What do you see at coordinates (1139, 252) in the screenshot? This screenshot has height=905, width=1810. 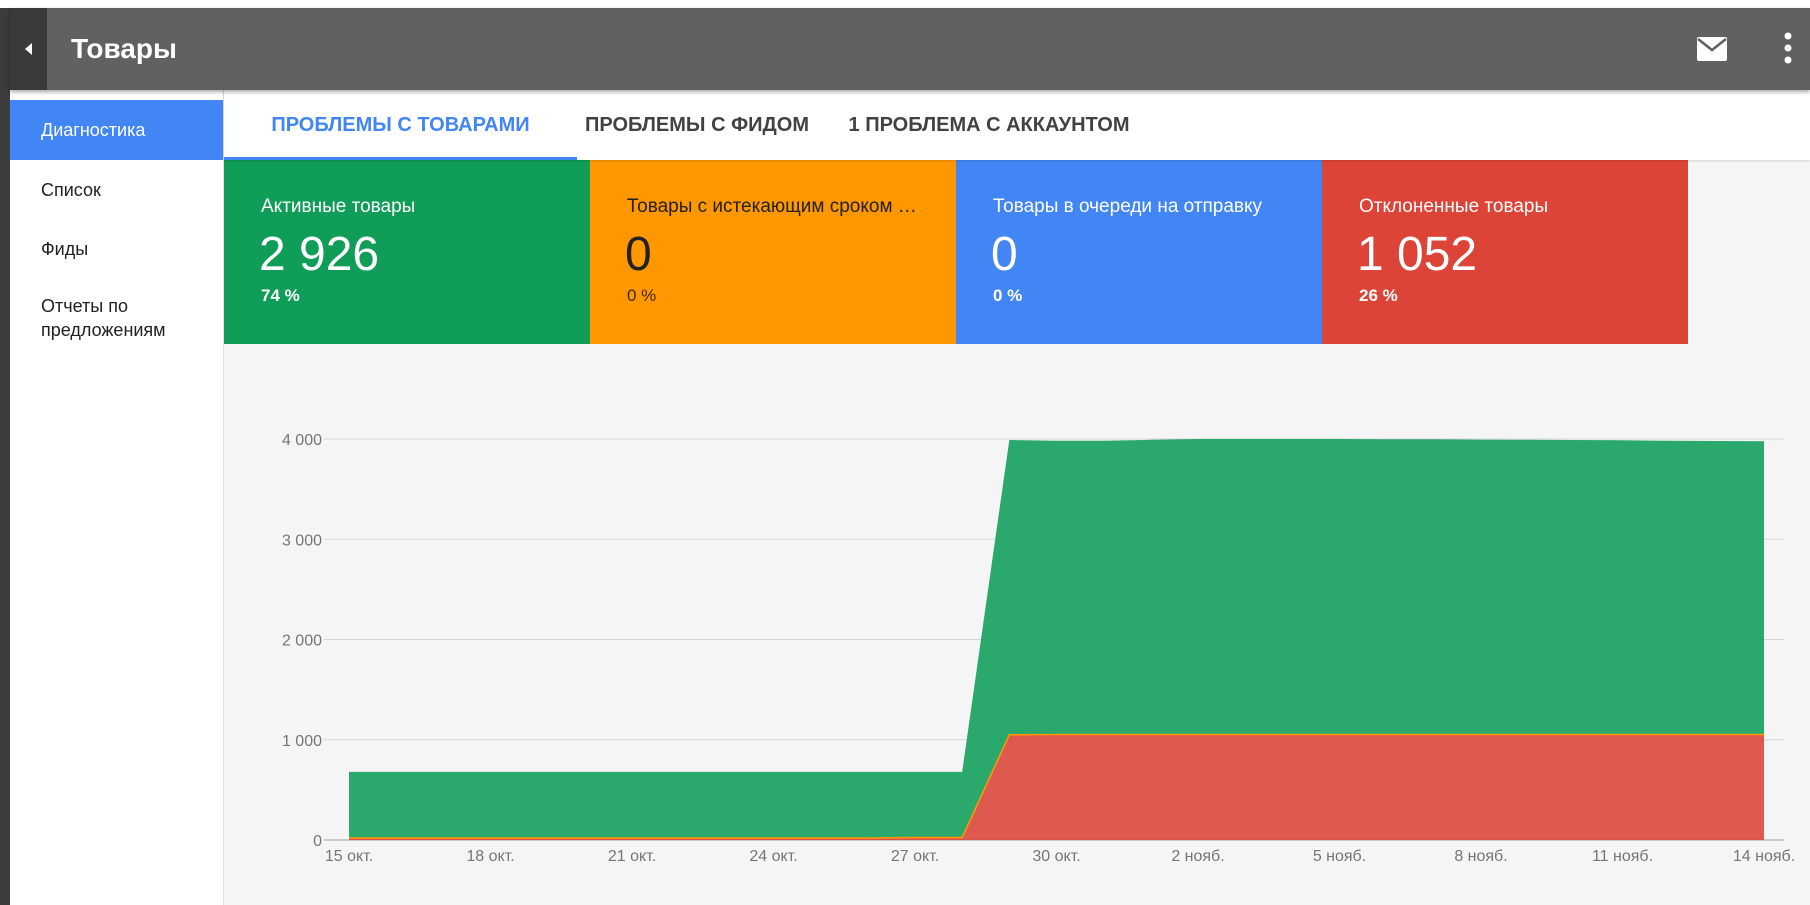 I see `stat-card-pending: Товары в очереди на отправку 0 0 %` at bounding box center [1139, 252].